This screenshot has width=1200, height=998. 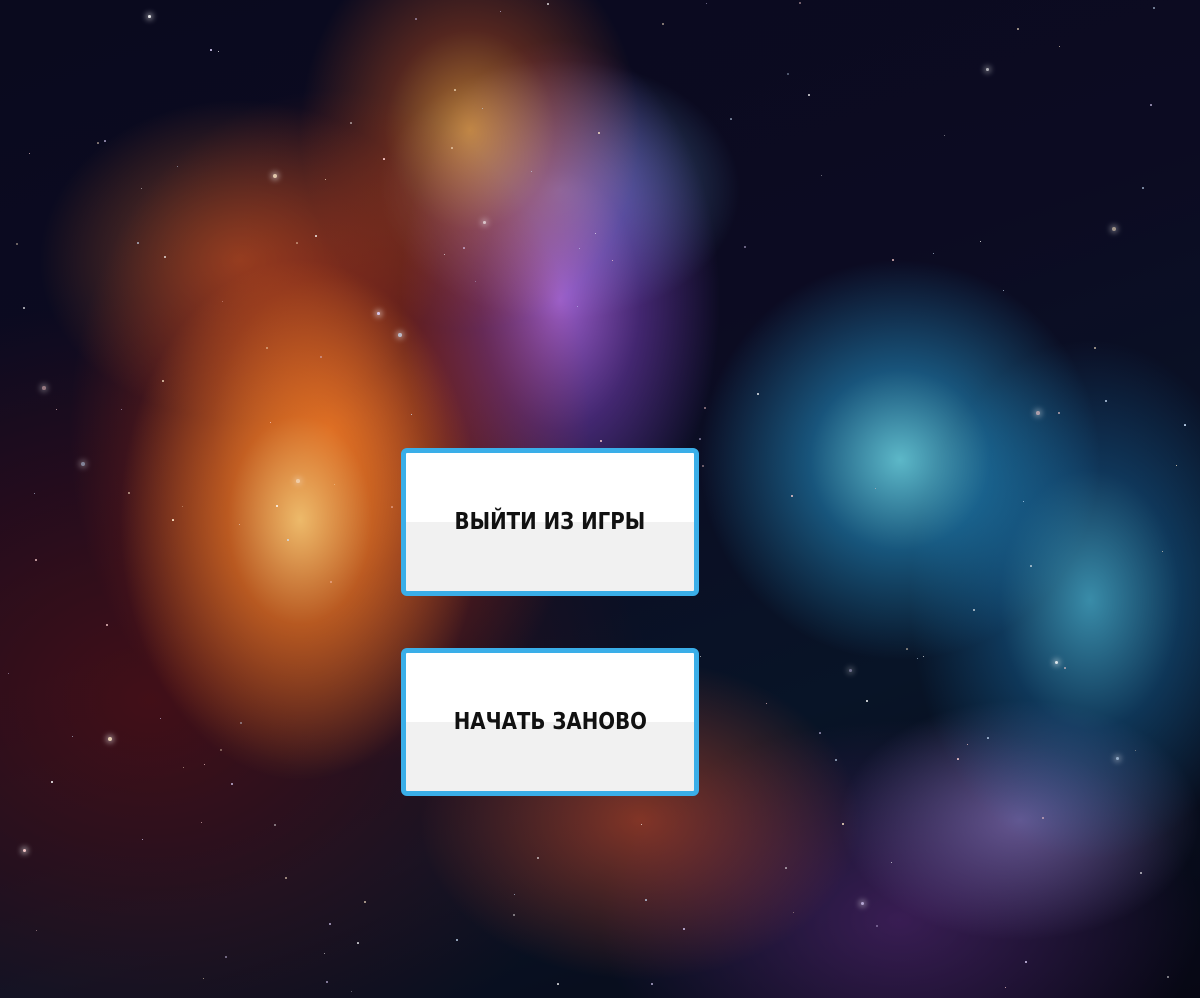 I want to click on restart-game-button: НАЧАТЬ ЗАНОВО, so click(x=550, y=722).